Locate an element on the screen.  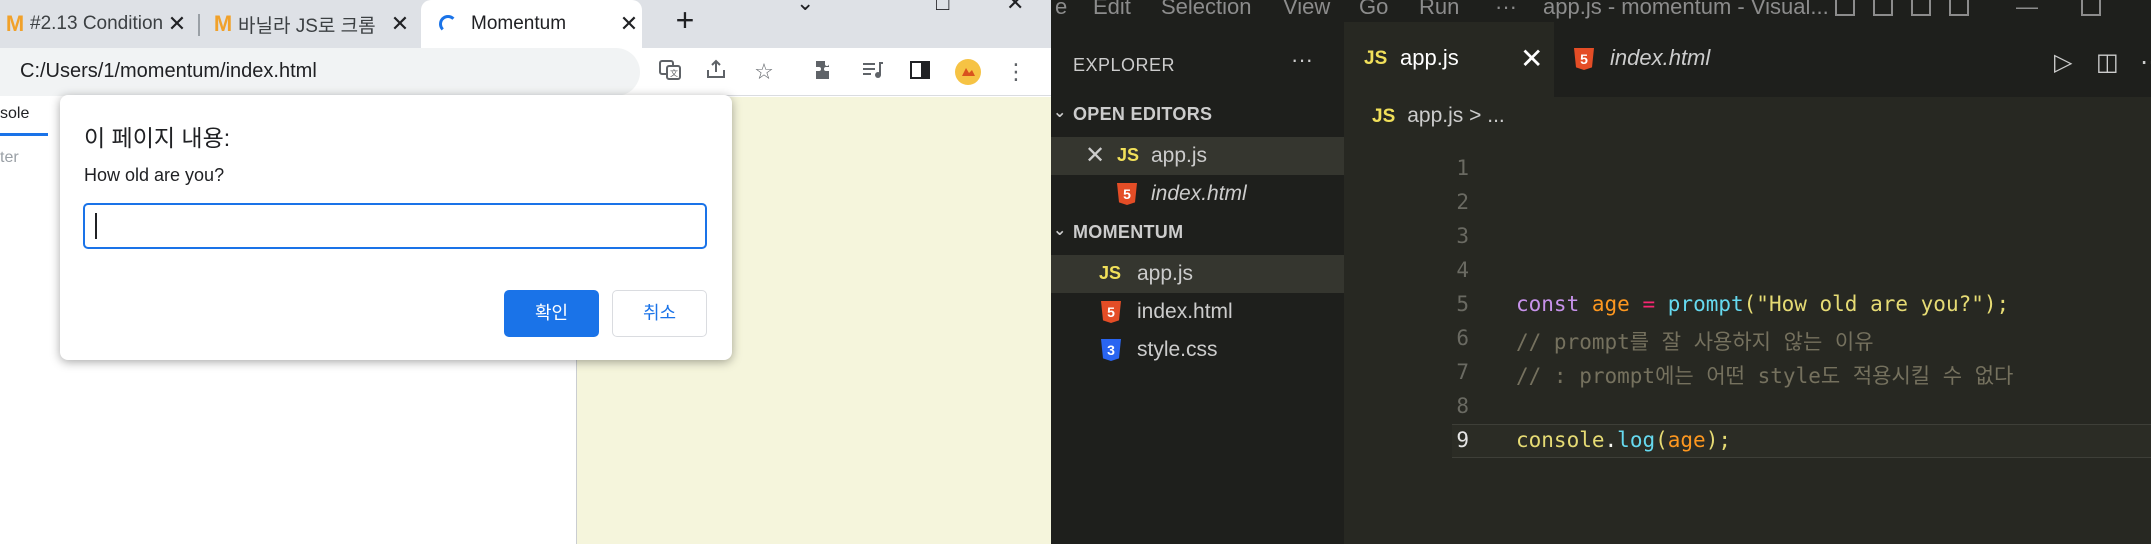
menu-selection: Selection is located at coordinates (1206, 10).